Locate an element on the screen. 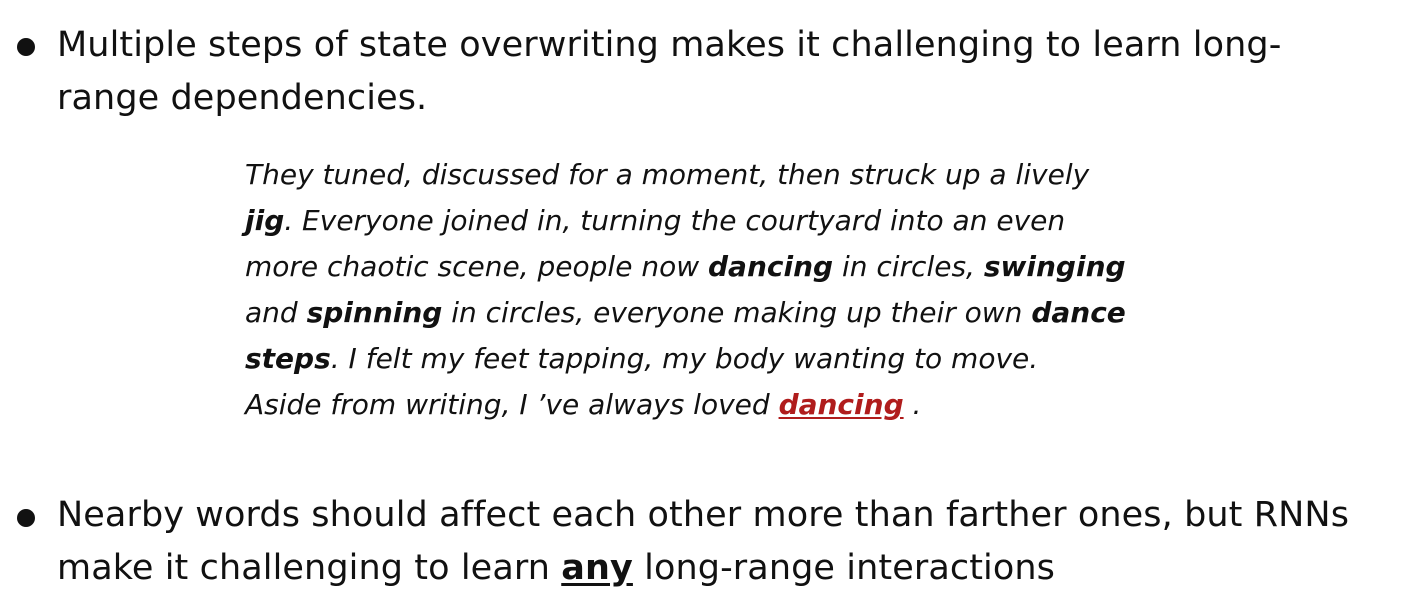 The height and width of the screenshot is (605, 1425). emphasis-word: any is located at coordinates (597, 568).